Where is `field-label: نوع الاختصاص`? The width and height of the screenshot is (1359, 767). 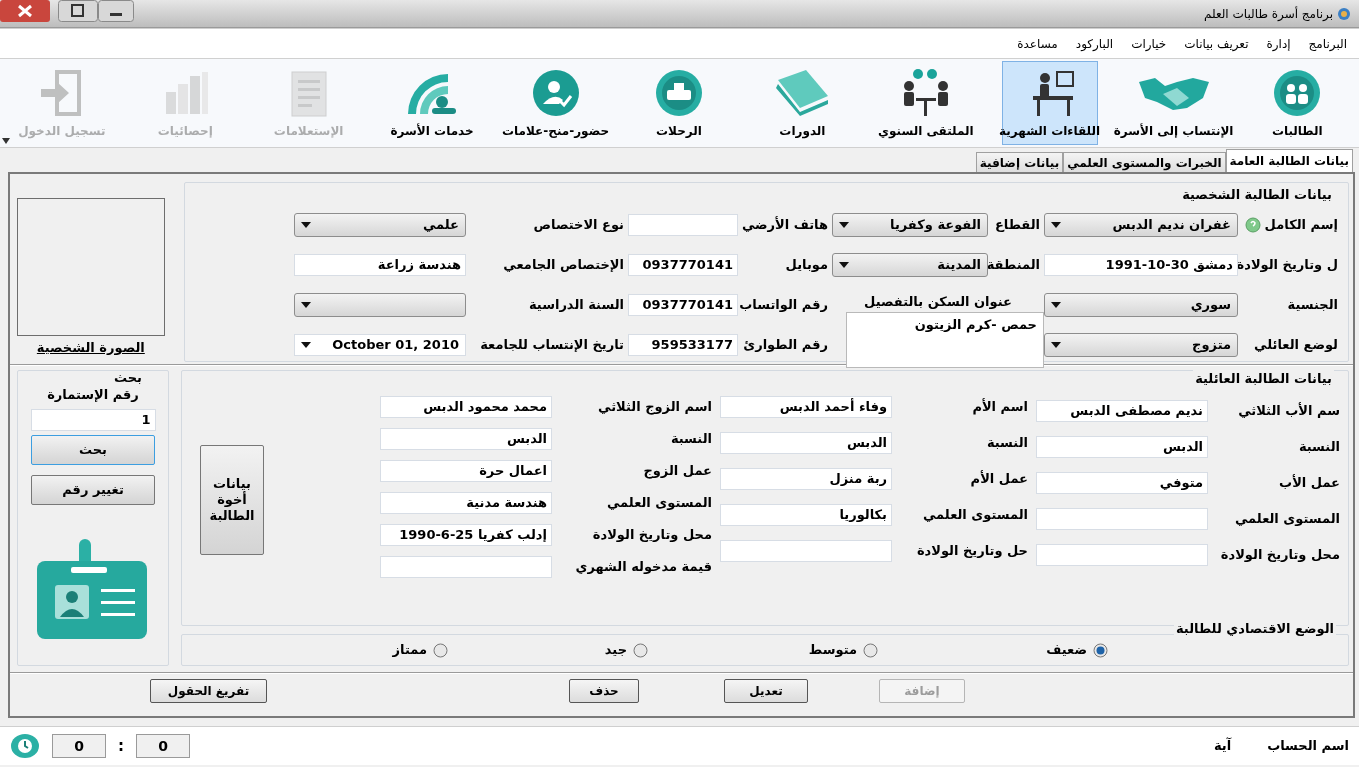
field-label: نوع الاختصاص is located at coordinates (578, 225).